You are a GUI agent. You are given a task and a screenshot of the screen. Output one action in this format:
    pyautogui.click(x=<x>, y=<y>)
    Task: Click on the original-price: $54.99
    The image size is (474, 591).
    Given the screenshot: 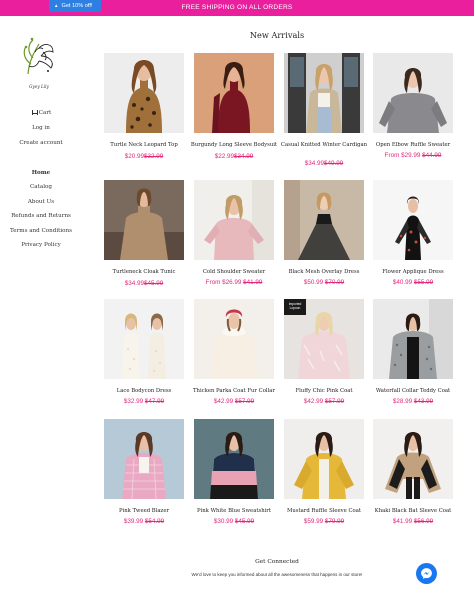 What is the action you would take?
    pyautogui.click(x=154, y=521)
    